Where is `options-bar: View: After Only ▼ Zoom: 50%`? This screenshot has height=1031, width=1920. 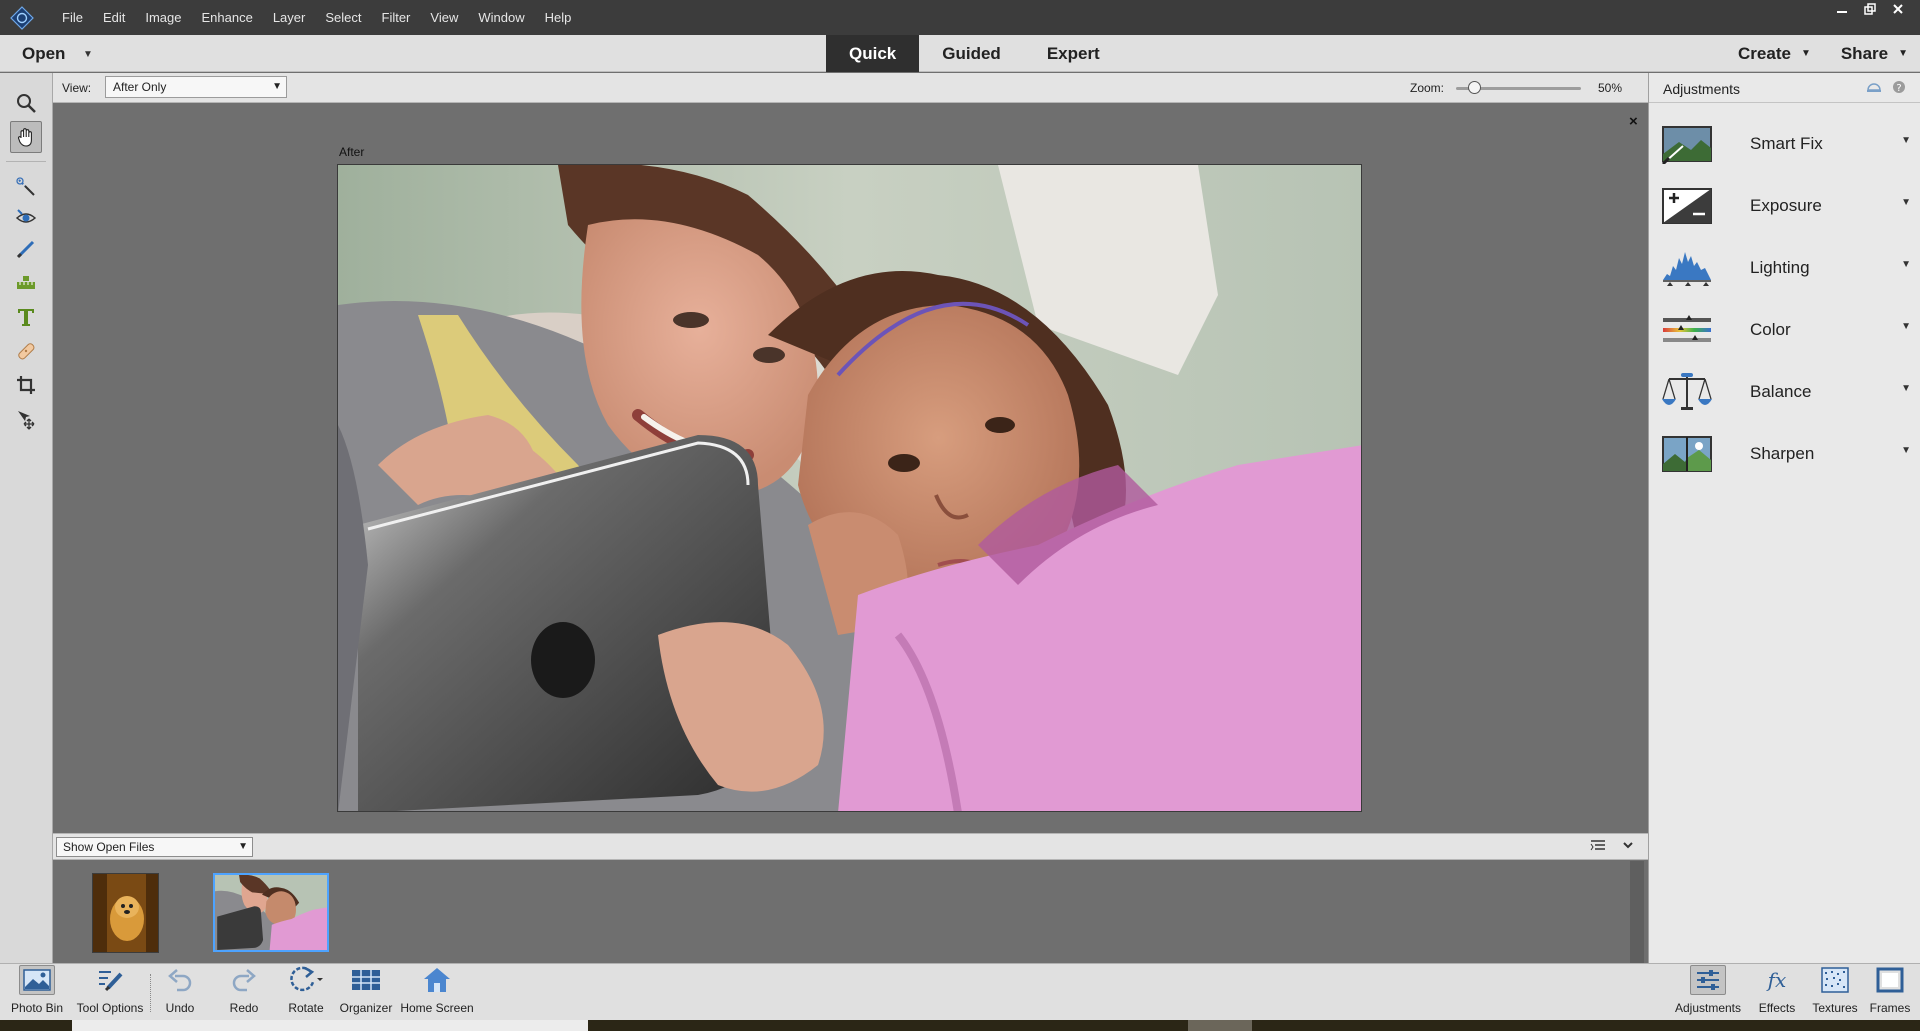
options-bar: View: After Only ▼ Zoom: 50% is located at coordinates (850, 88).